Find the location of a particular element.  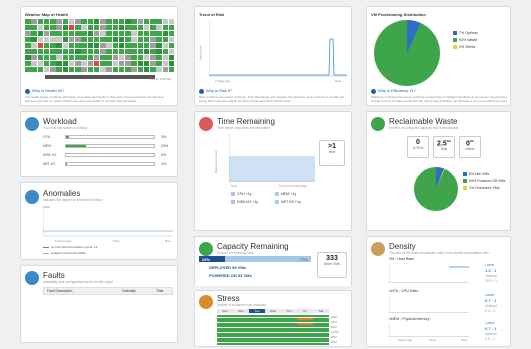

waste-vmem-box: 0Gb vMem is located at coordinates (470, 147).